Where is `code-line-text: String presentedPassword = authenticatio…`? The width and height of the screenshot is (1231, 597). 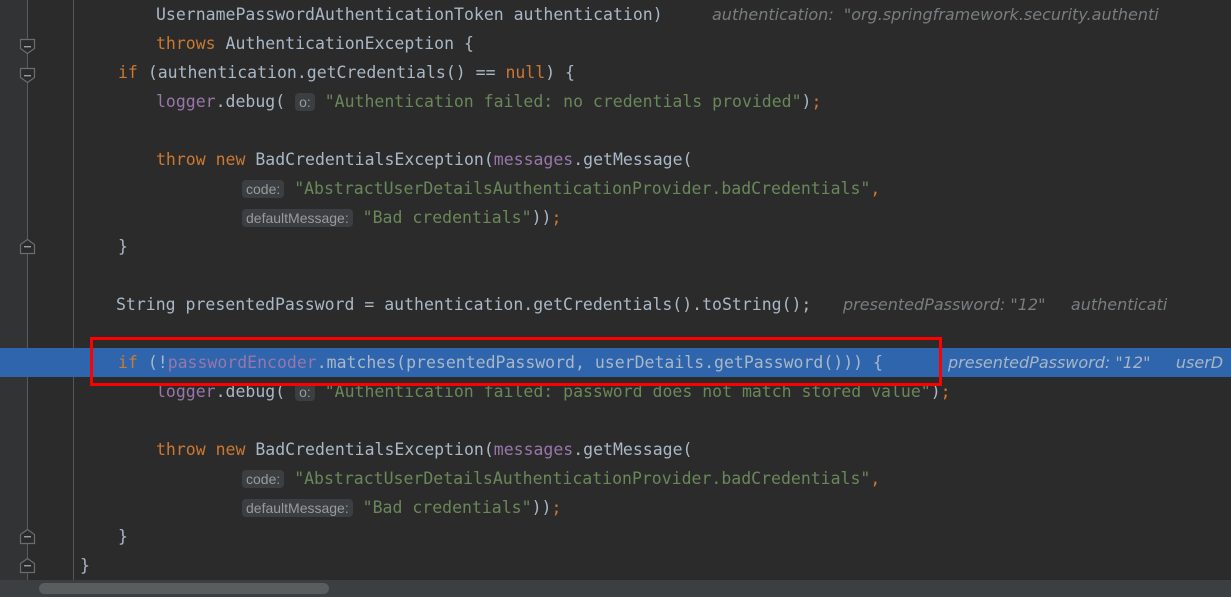 code-line-text: String presentedPassword = authenticatio… is located at coordinates (463, 304).